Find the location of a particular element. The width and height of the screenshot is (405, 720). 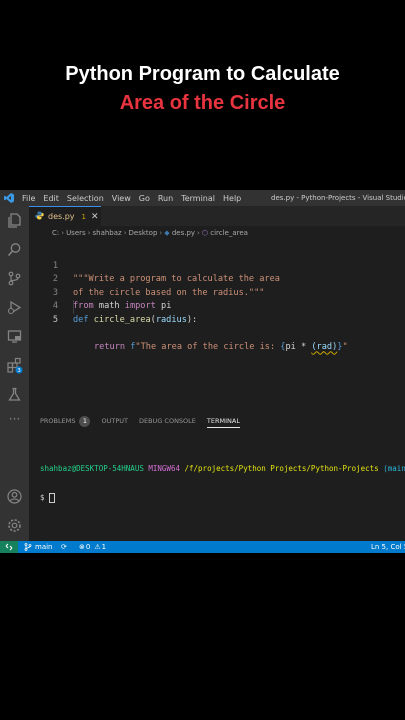

error-icon: ⊗ is located at coordinates (82, 547).